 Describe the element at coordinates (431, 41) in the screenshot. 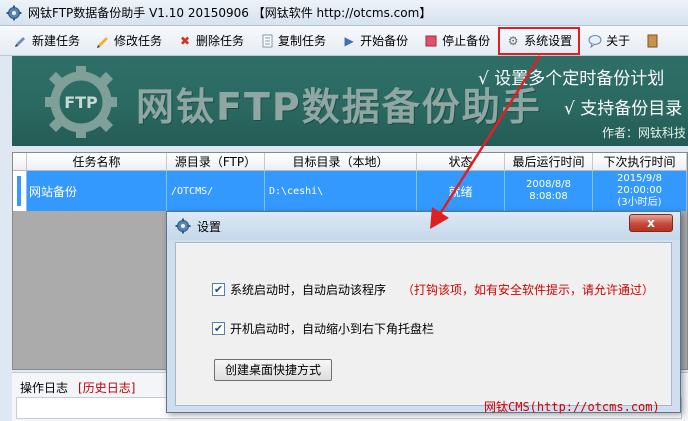

I see `stop-square-icon` at that location.